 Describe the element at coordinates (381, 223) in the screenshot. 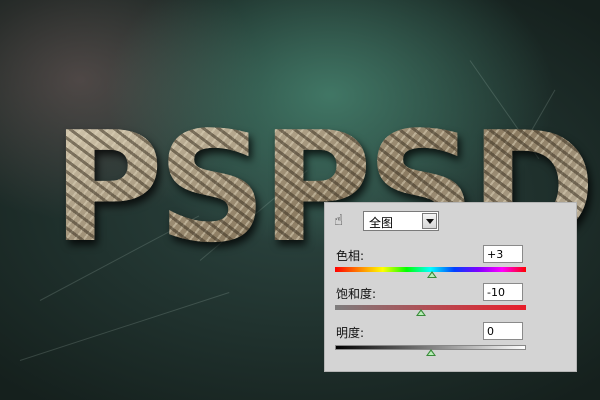

I see `edit-scope-value: 全图` at that location.